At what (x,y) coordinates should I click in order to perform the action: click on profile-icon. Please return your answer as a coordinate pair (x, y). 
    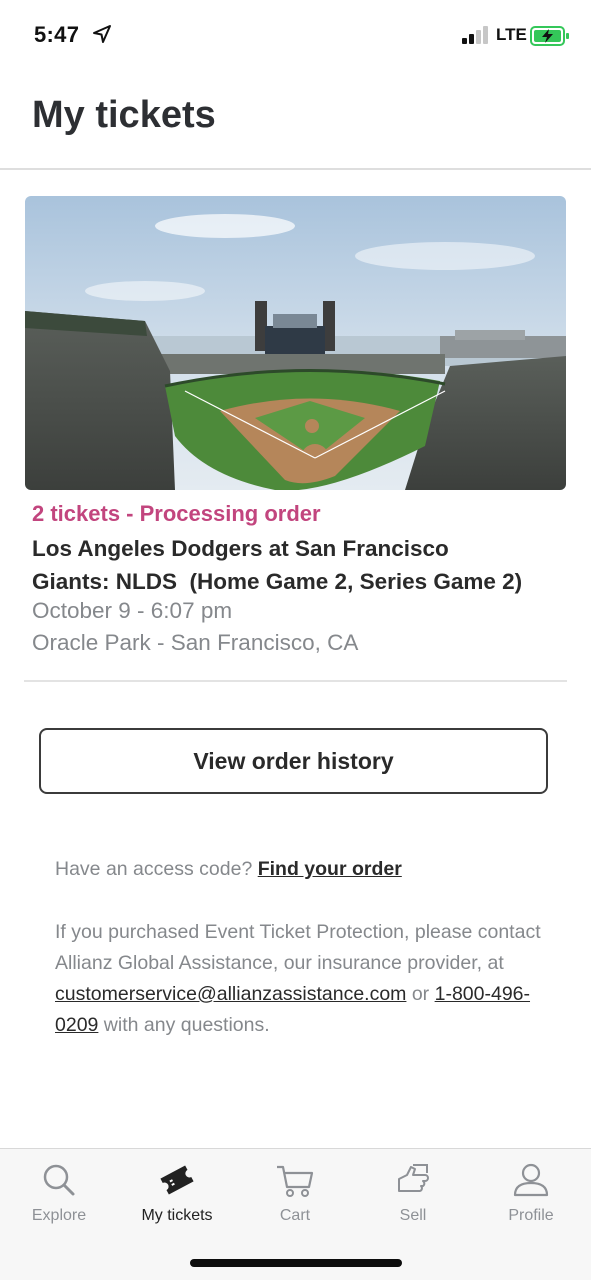
    Looking at the image, I should click on (531, 1180).